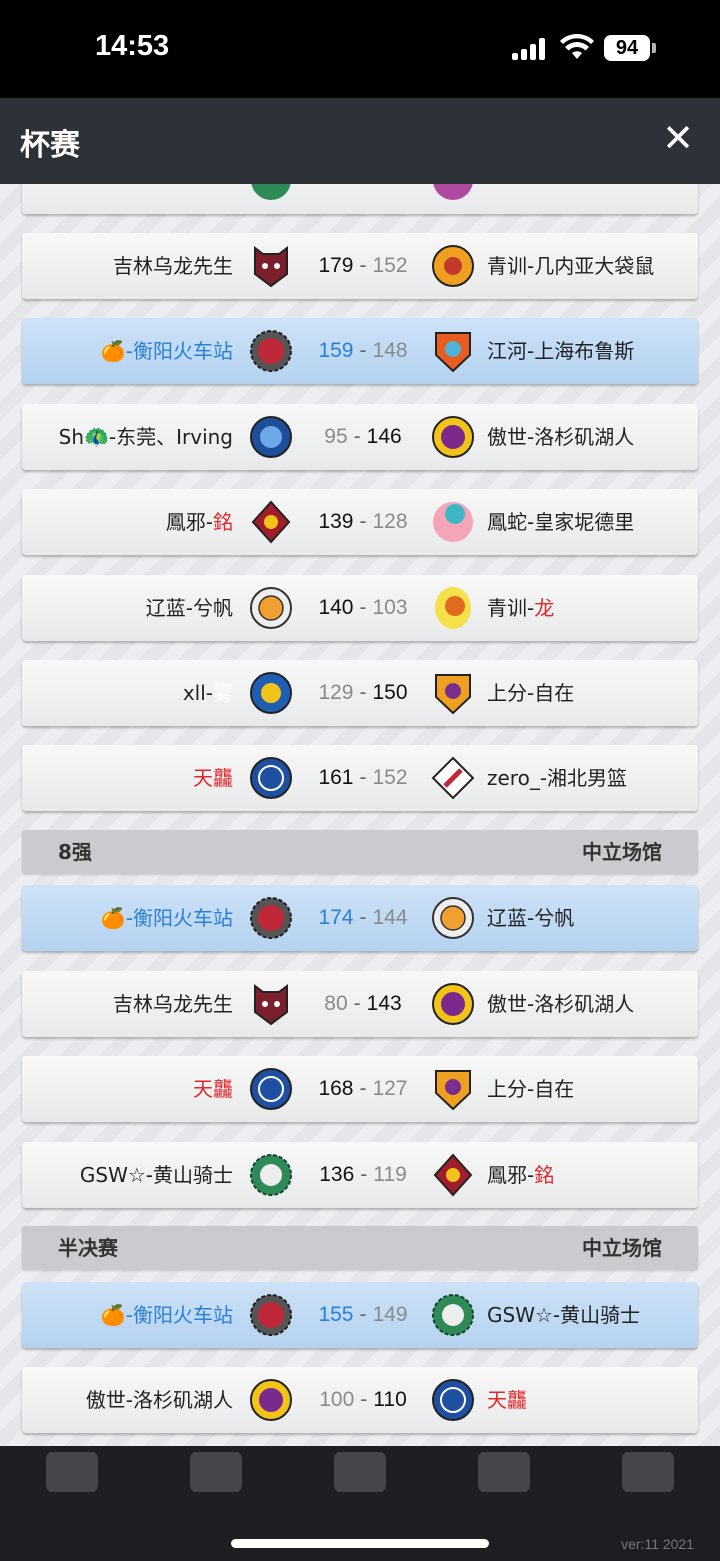  I want to click on home-team-name: 傲世-洛杉矶湖人, so click(159, 1400).